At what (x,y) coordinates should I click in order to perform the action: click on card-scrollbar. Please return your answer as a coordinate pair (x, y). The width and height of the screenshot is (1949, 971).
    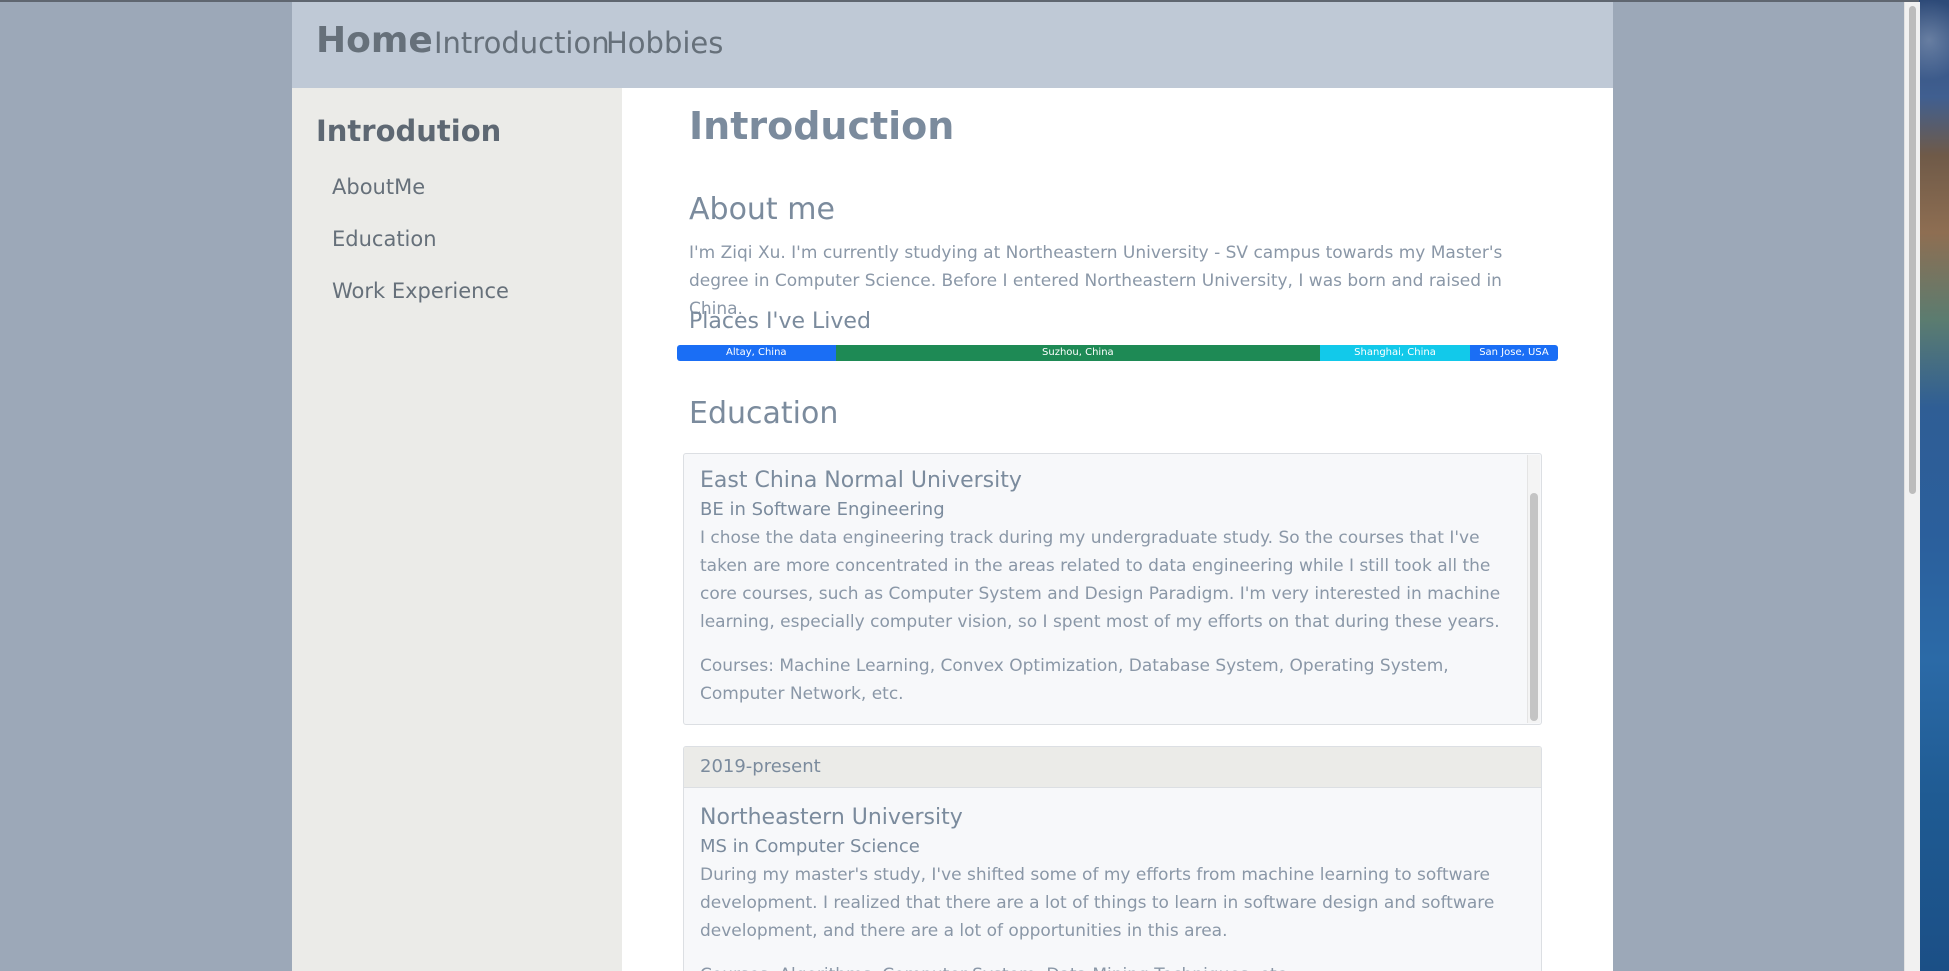
    Looking at the image, I should click on (1533, 589).